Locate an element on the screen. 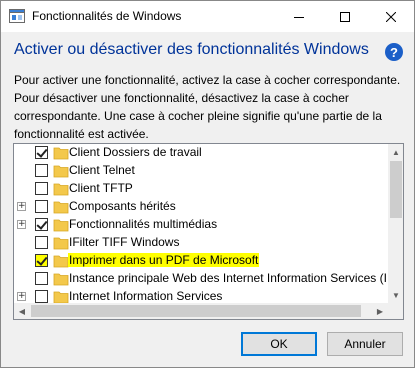 The width and height of the screenshot is (415, 368). close-button is located at coordinates (391, 16).